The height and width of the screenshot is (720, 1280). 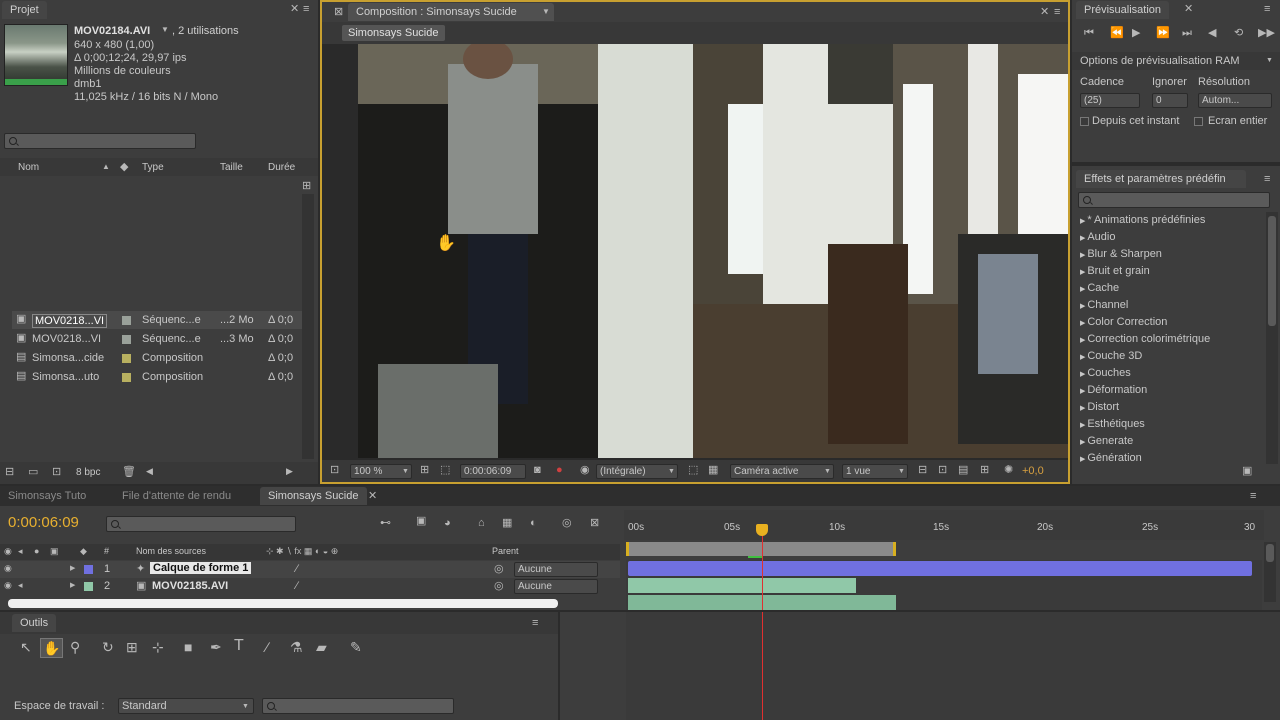 What do you see at coordinates (201, 524) in the screenshot?
I see `timeline-search-input` at bounding box center [201, 524].